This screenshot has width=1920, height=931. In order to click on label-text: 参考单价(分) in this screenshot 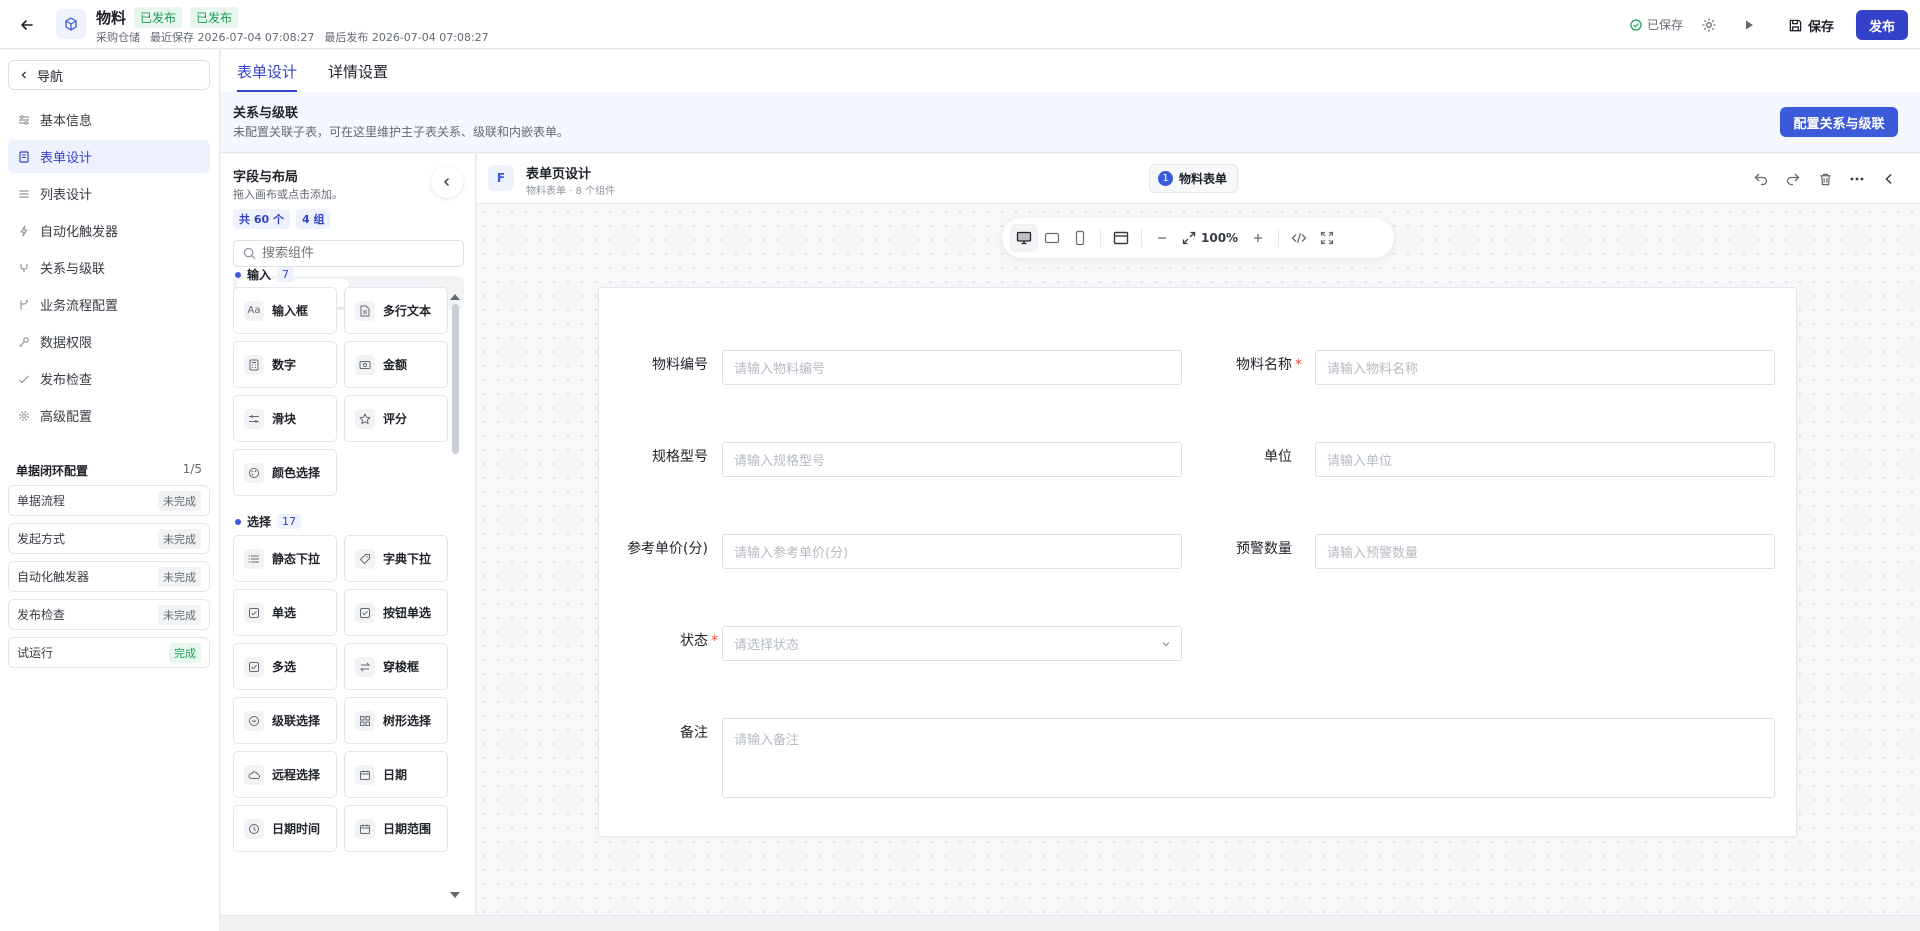, I will do `click(667, 549)`.